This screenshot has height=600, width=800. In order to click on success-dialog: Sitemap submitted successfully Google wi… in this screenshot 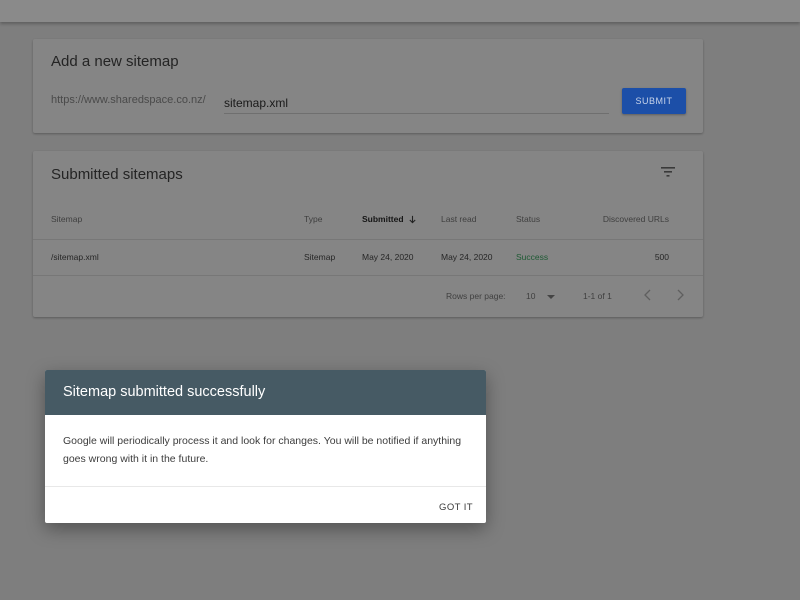, I will do `click(265, 446)`.